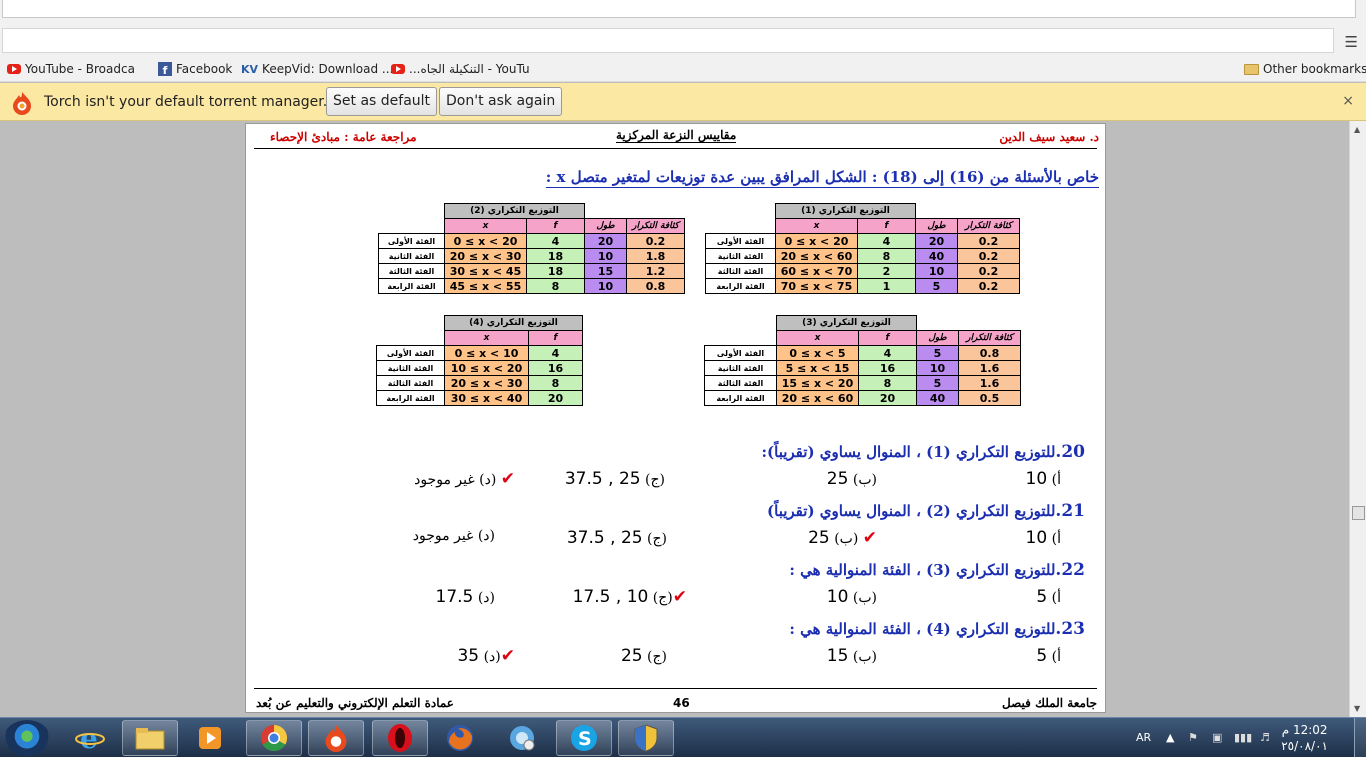 The width and height of the screenshot is (1366, 757). What do you see at coordinates (531, 286) in the screenshot?
I see `table-row: الفئة الرابعة 45 ≤ x < 55 8 10 0.8` at bounding box center [531, 286].